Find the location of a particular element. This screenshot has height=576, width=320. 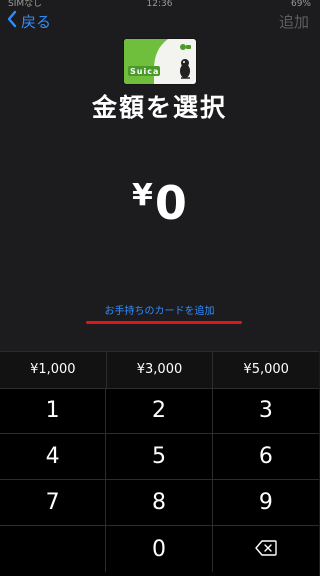

amount-display: ¥0 is located at coordinates (159, 203).